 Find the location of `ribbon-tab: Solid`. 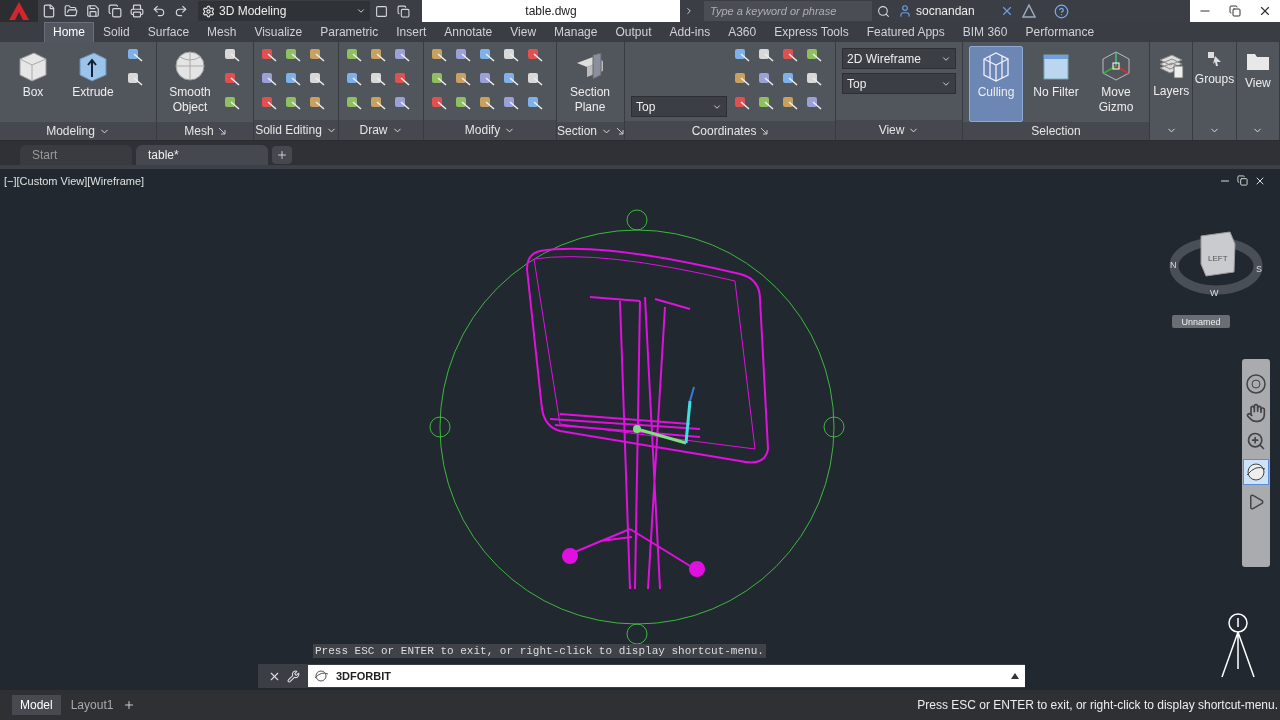

ribbon-tab: Solid is located at coordinates (116, 32).